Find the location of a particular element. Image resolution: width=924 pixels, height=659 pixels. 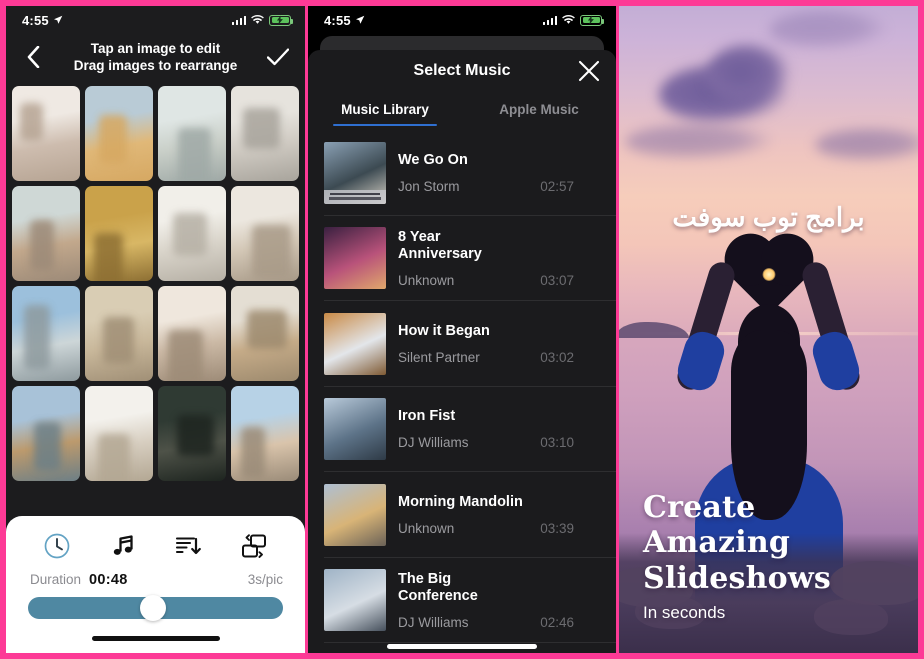

track-row: Iron Fist DJ Williams 03:10 is located at coordinates (462, 430).